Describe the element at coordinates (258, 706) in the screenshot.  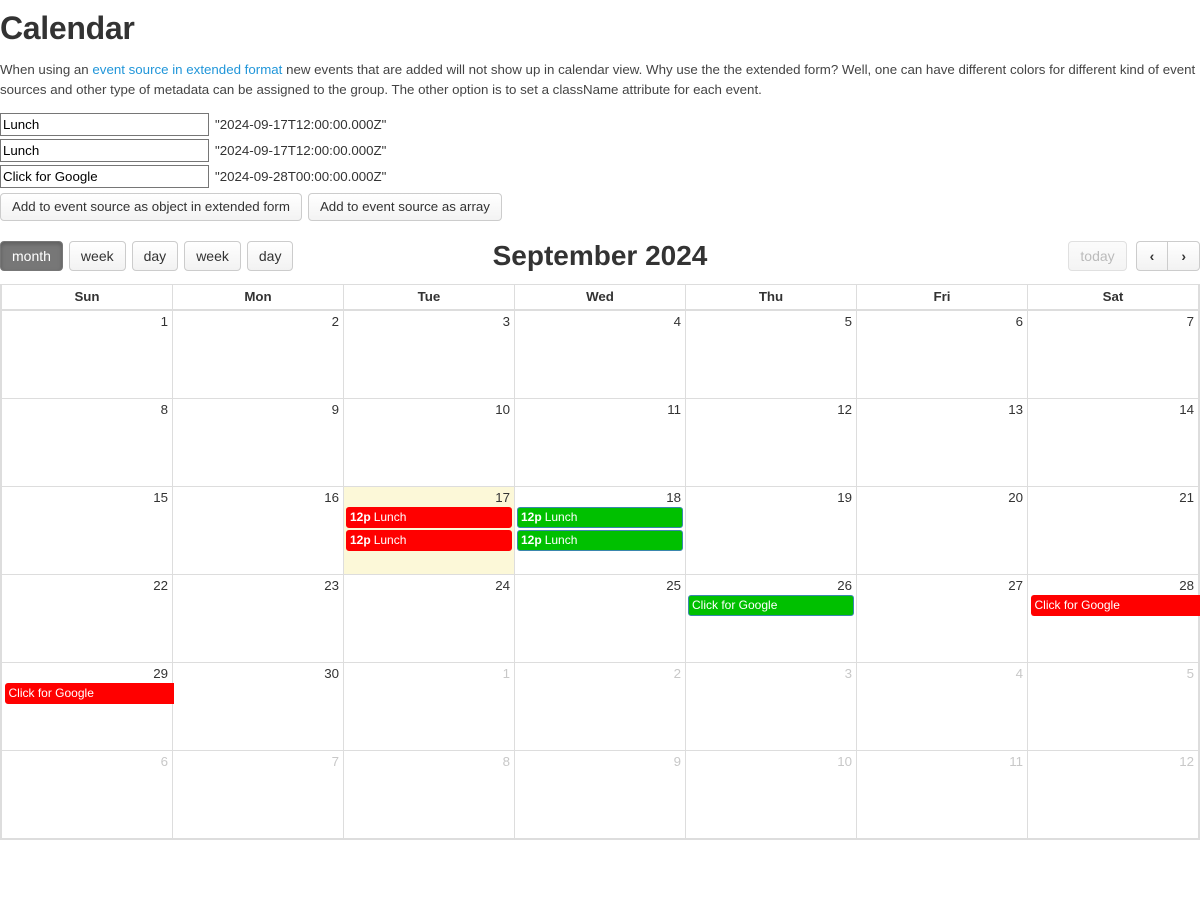
I see `calendar-day-cell: 30` at that location.